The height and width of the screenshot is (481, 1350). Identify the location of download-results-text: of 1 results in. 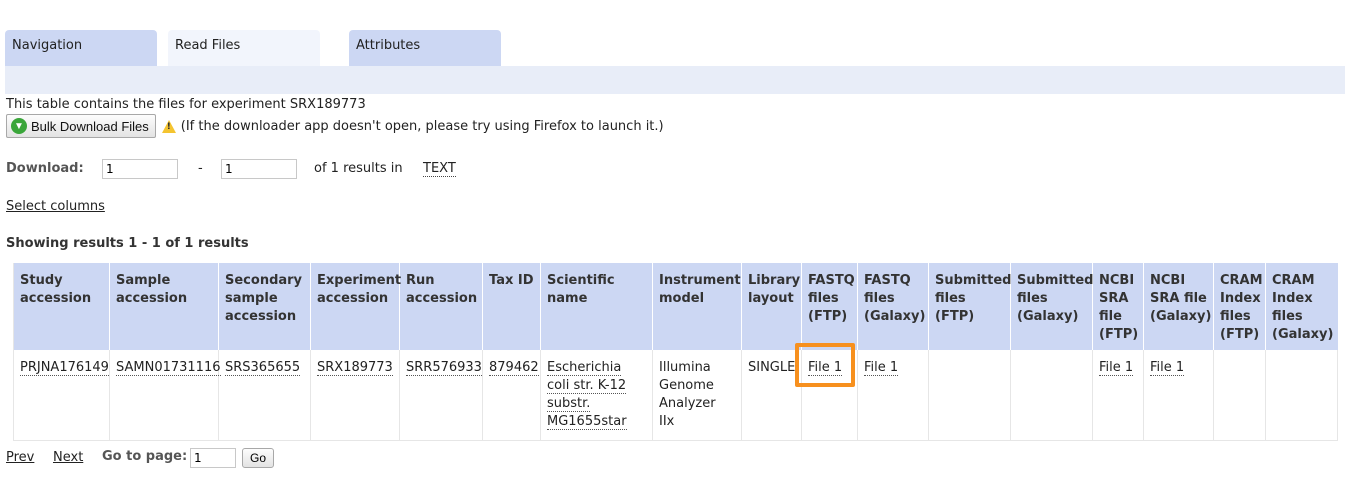
(358, 168).